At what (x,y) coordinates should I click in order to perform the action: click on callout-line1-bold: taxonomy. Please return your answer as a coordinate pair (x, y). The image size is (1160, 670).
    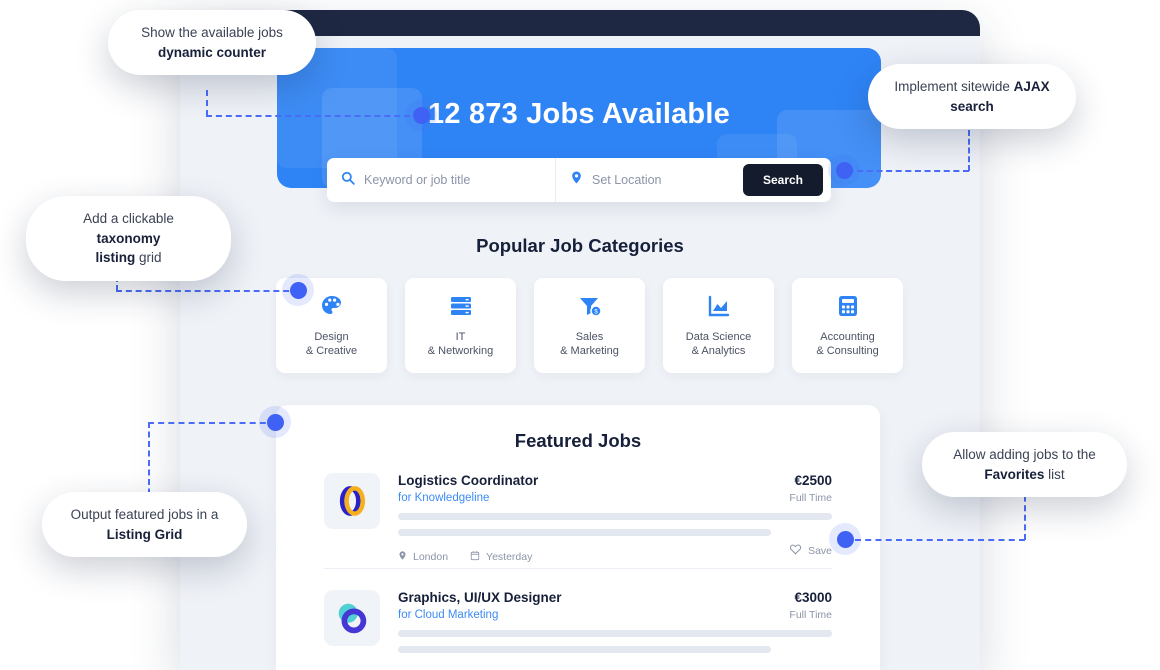
    Looking at the image, I should click on (128, 238).